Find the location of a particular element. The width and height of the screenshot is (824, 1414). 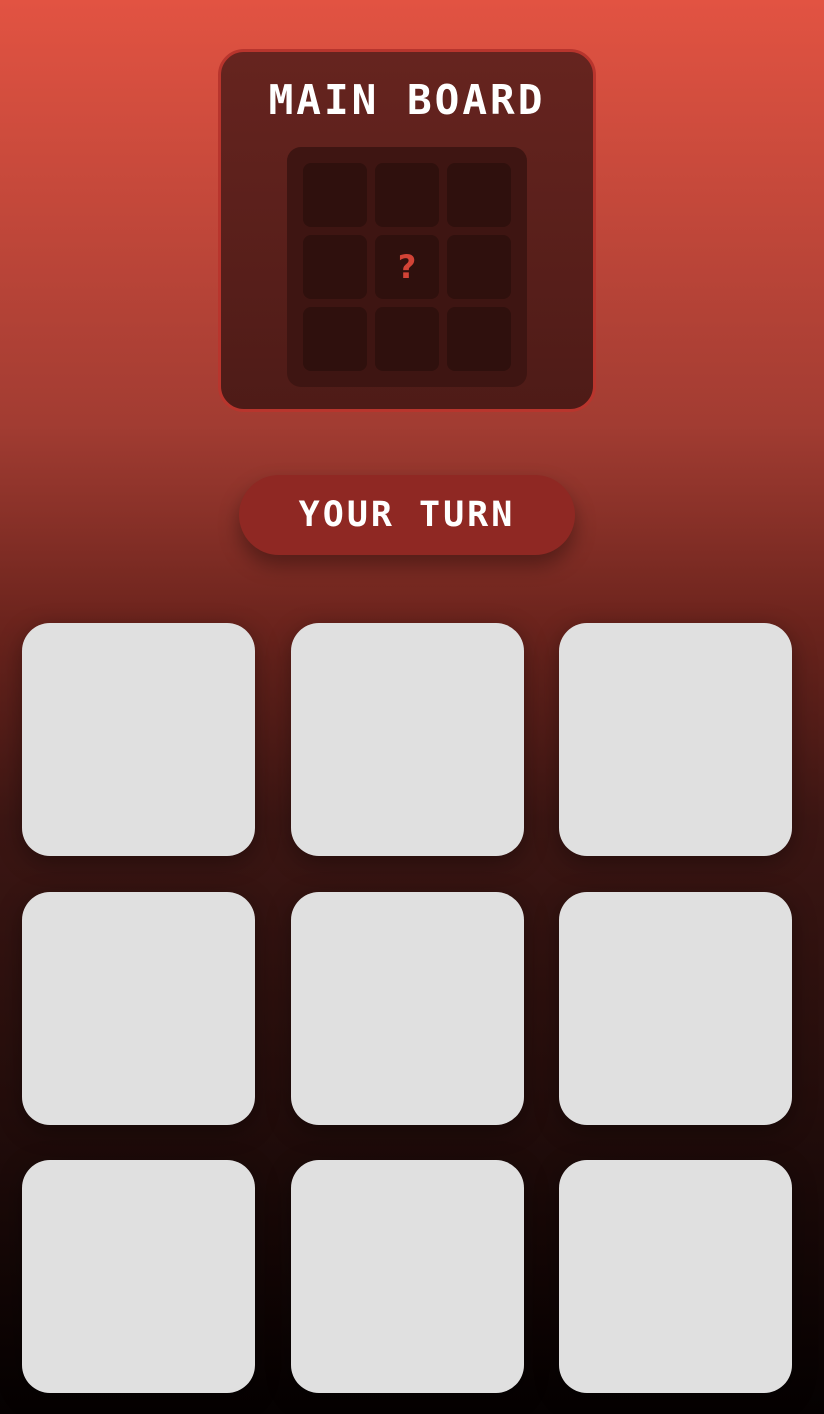

main-board-title: MAIN BOARD is located at coordinates (407, 100).